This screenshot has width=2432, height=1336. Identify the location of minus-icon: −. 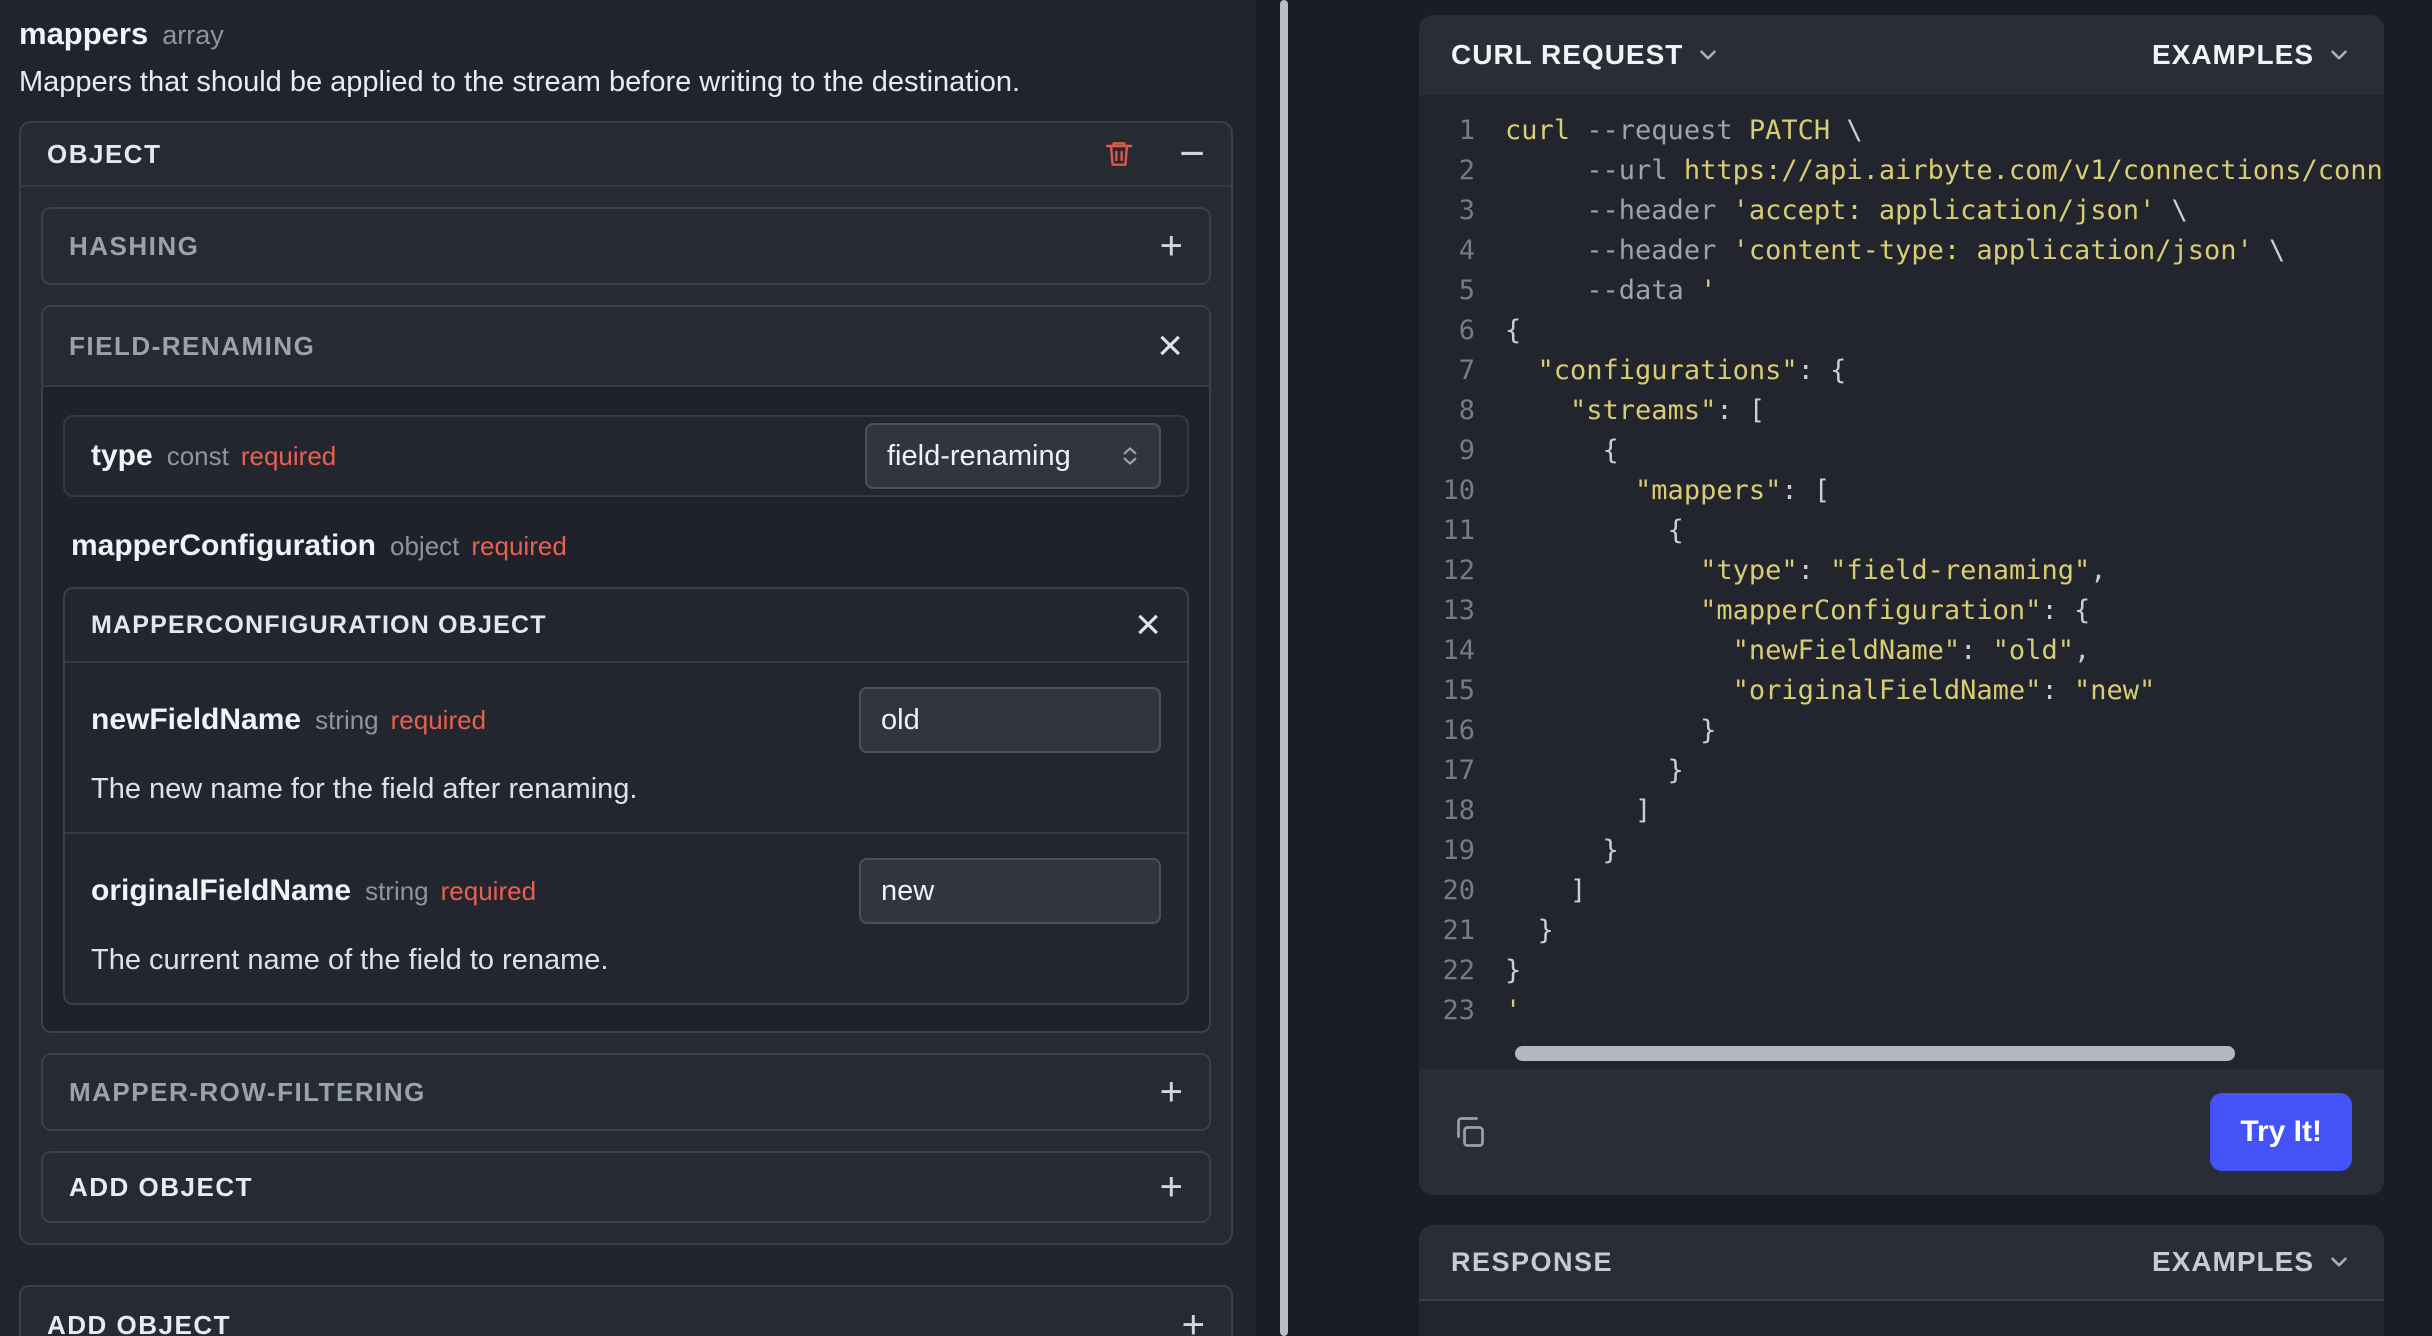
(1192, 153).